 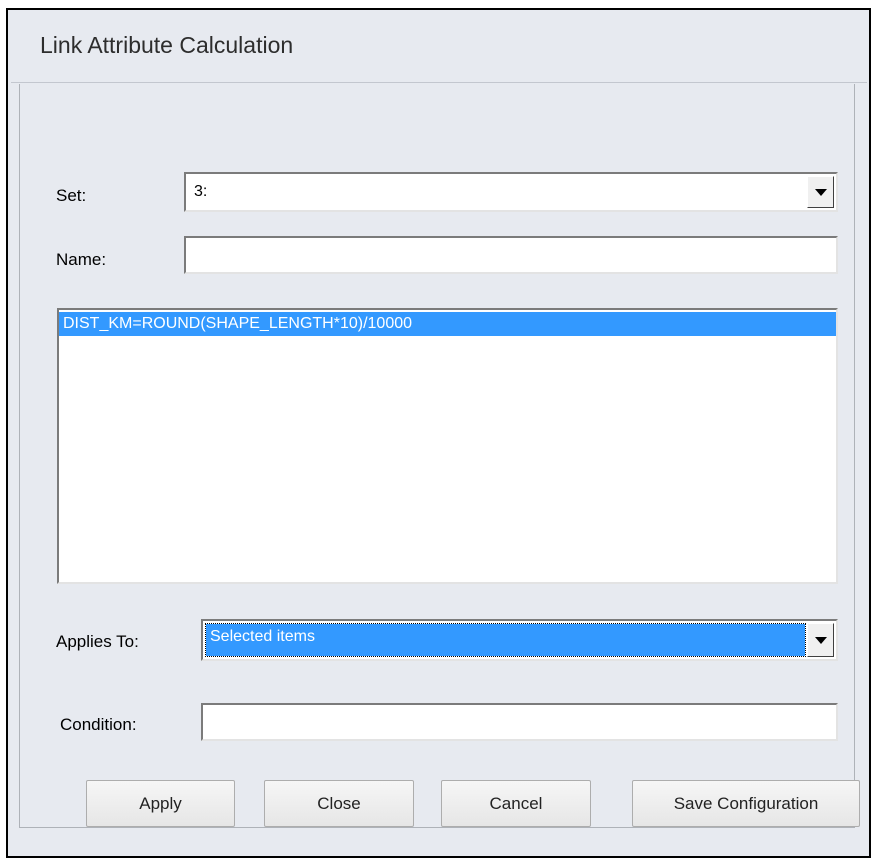 I want to click on list-item: DIST_KM=ROUND(SHAPE_LENGTH*10)/10000, so click(x=447, y=324).